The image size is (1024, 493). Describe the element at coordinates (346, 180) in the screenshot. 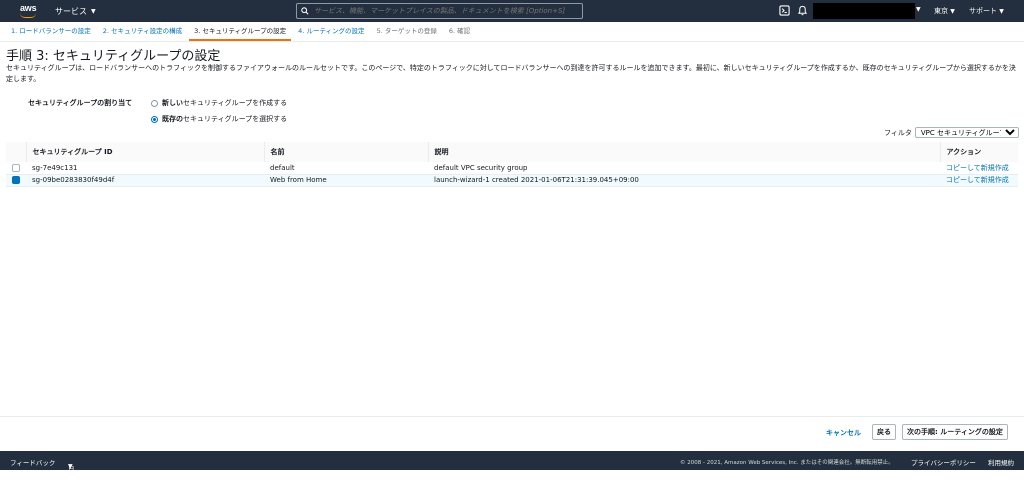

I see `security-group-name: Web from Home` at that location.